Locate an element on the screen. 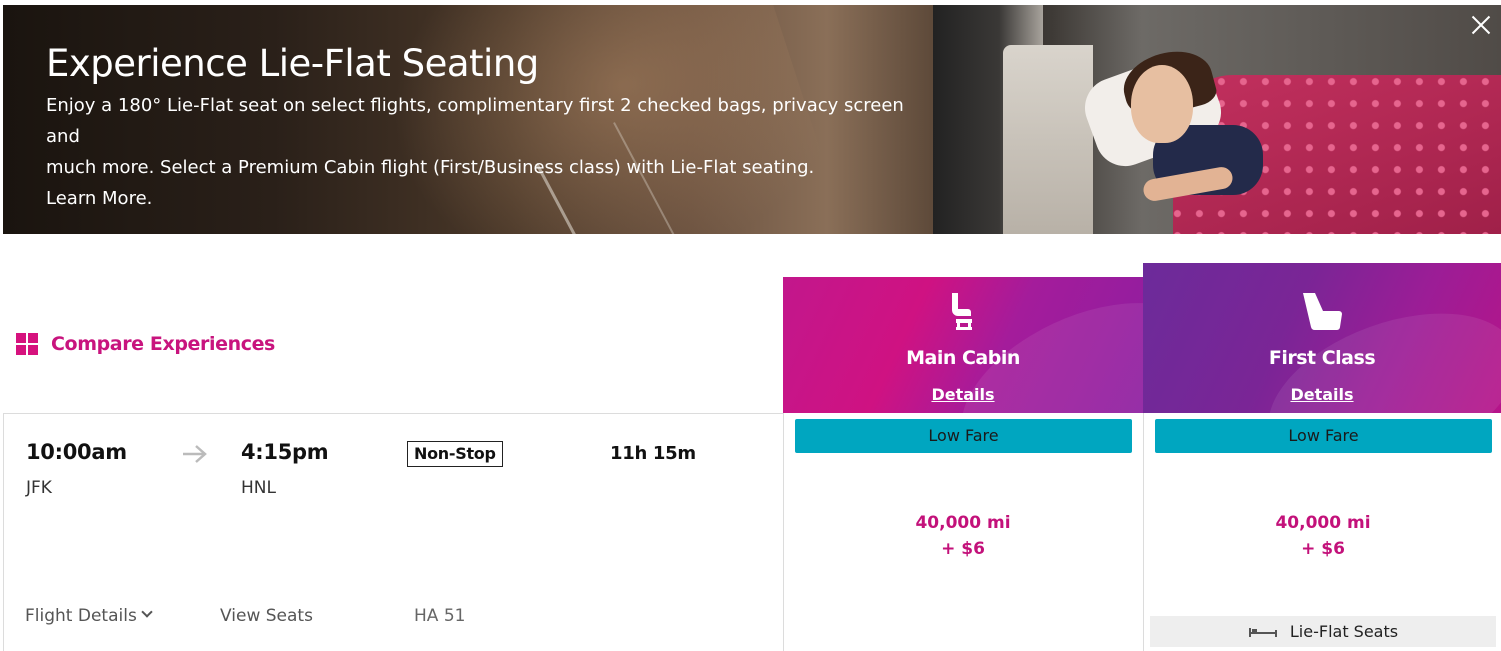 The height and width of the screenshot is (651, 1501). arrive-airport: HNL is located at coordinates (258, 488).